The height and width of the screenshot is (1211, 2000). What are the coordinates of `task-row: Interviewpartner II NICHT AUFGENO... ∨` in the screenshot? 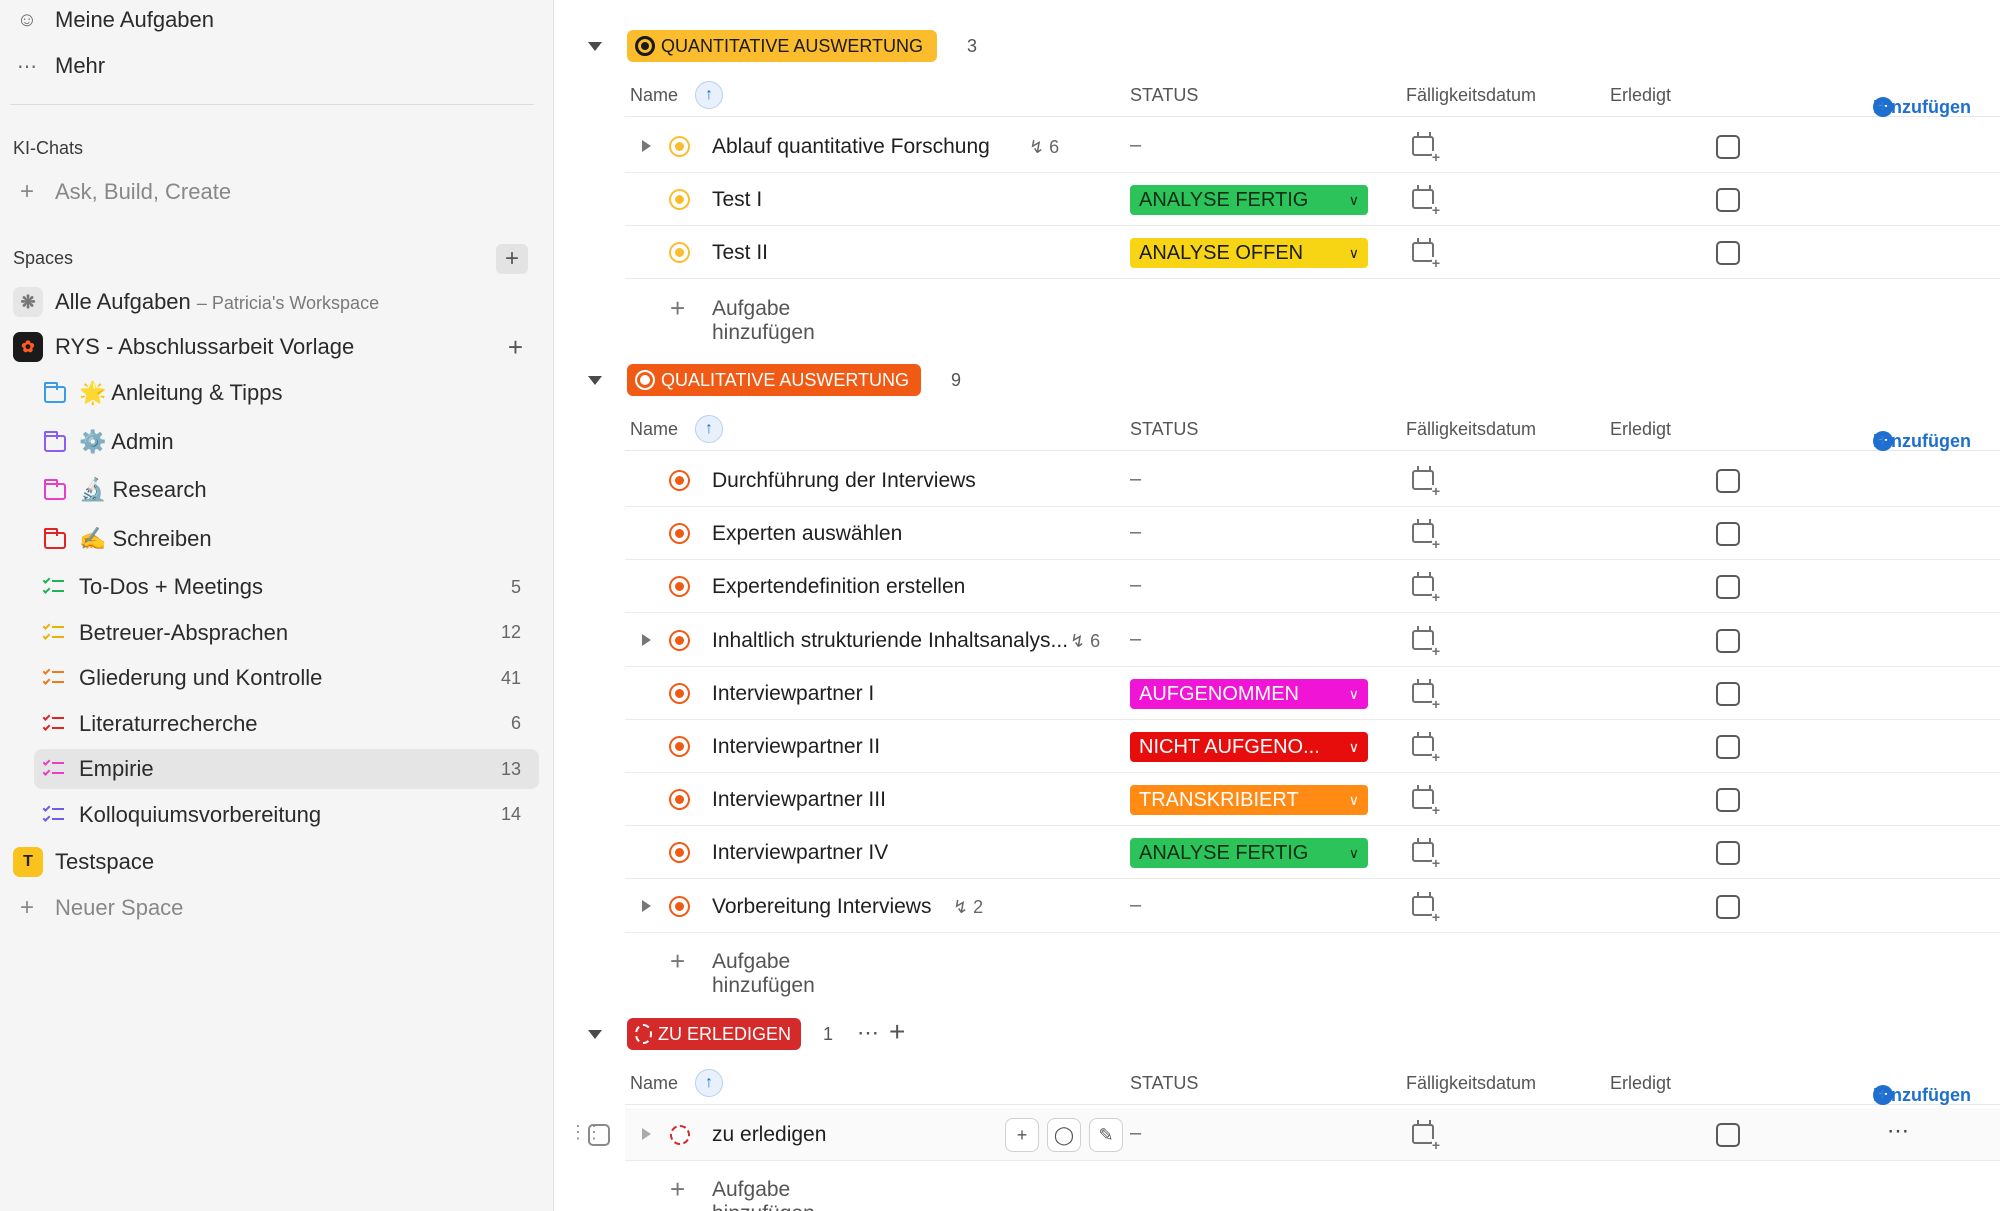 It's located at (1312, 746).